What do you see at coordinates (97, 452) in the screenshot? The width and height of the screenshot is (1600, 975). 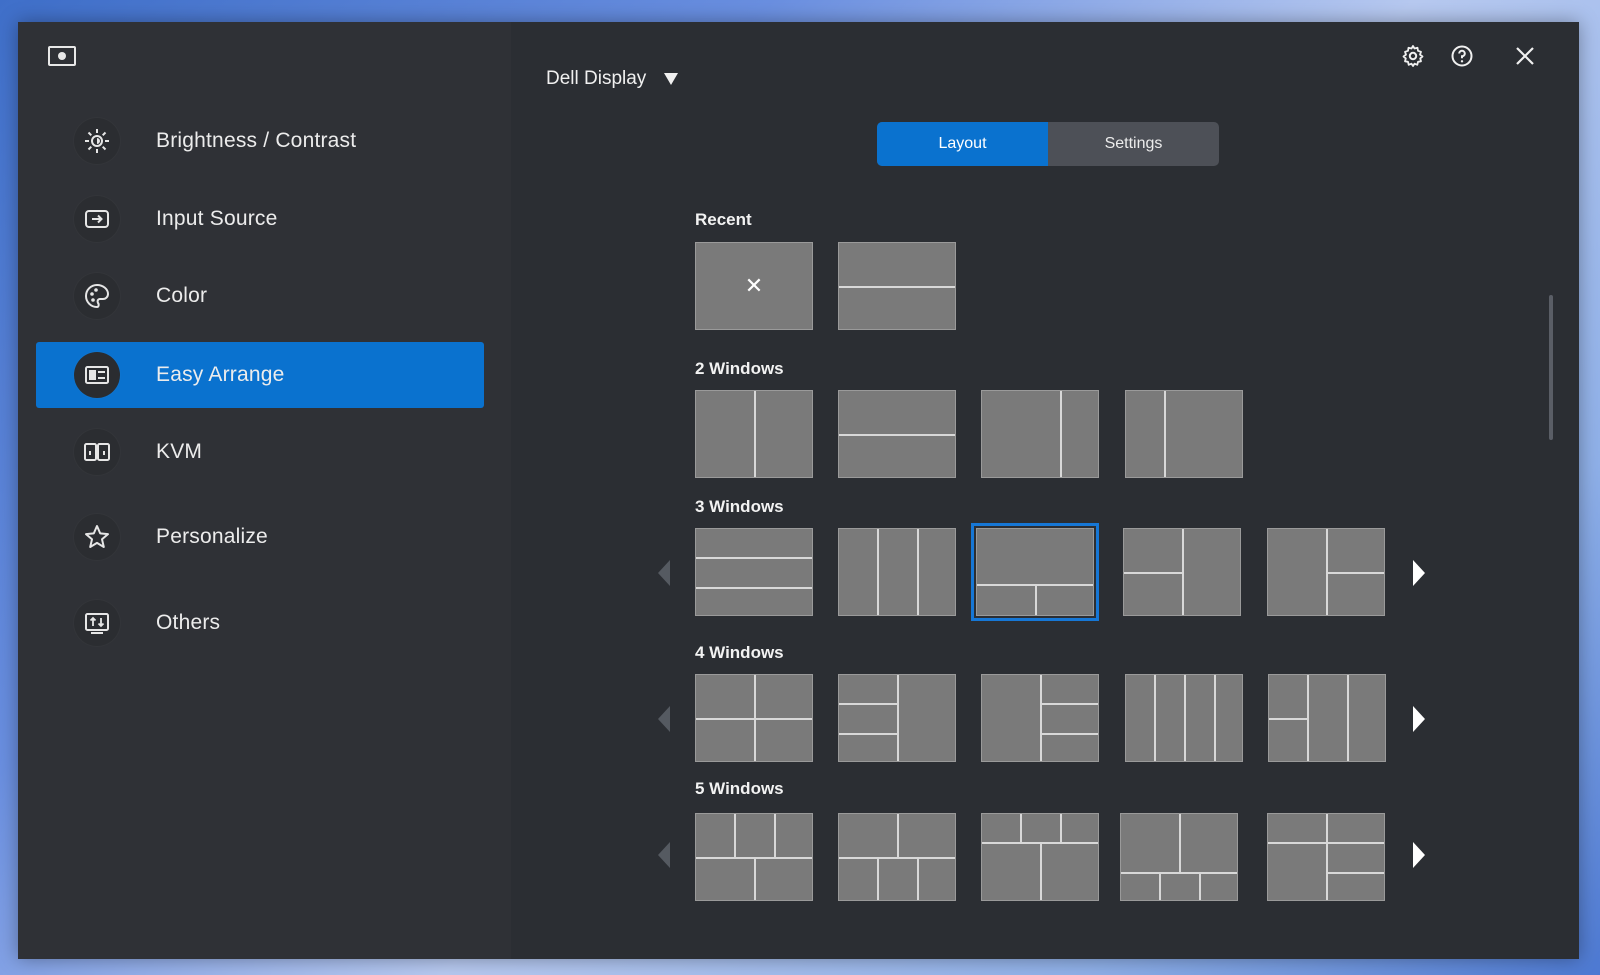 I see `kvm-icon` at bounding box center [97, 452].